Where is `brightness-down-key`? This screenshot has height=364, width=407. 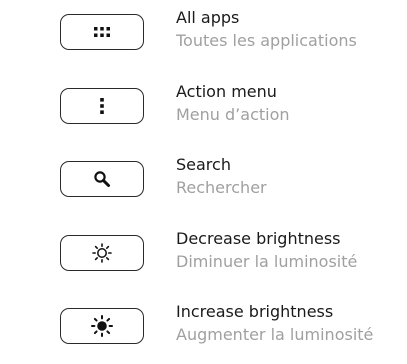
brightness-down-key is located at coordinates (102, 253).